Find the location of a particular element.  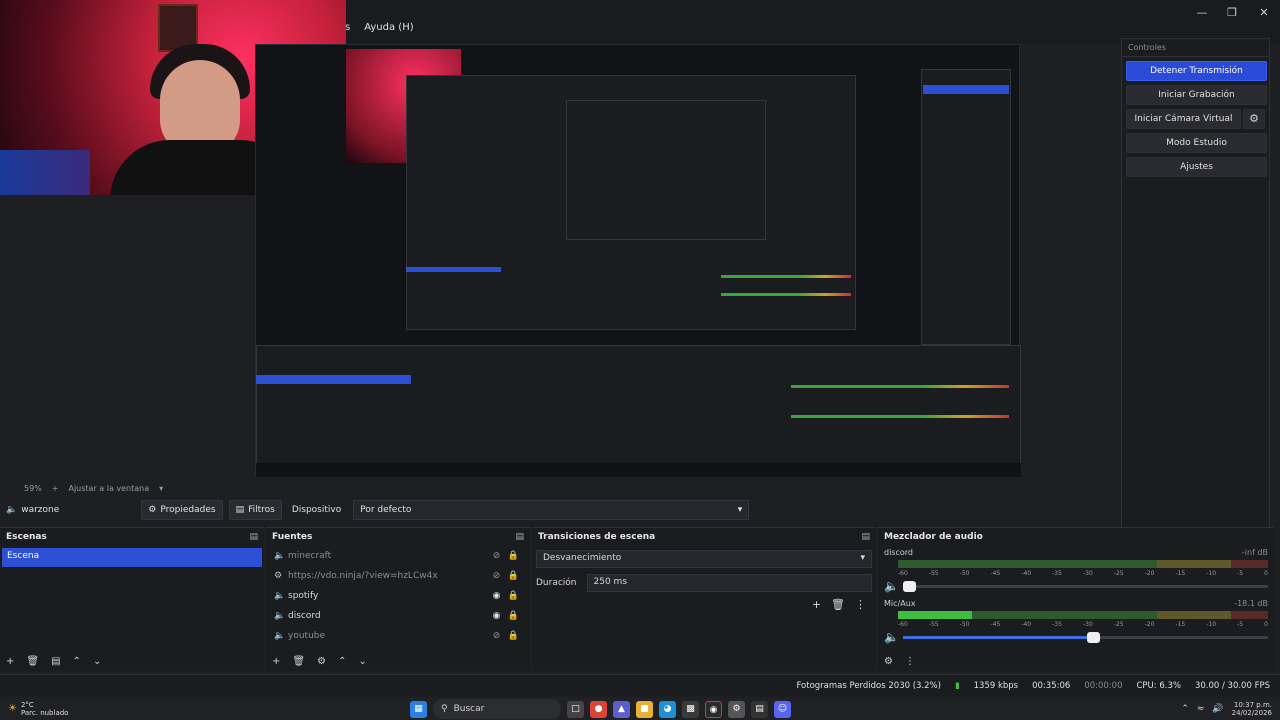

source-name: warzone is located at coordinates (40, 510).